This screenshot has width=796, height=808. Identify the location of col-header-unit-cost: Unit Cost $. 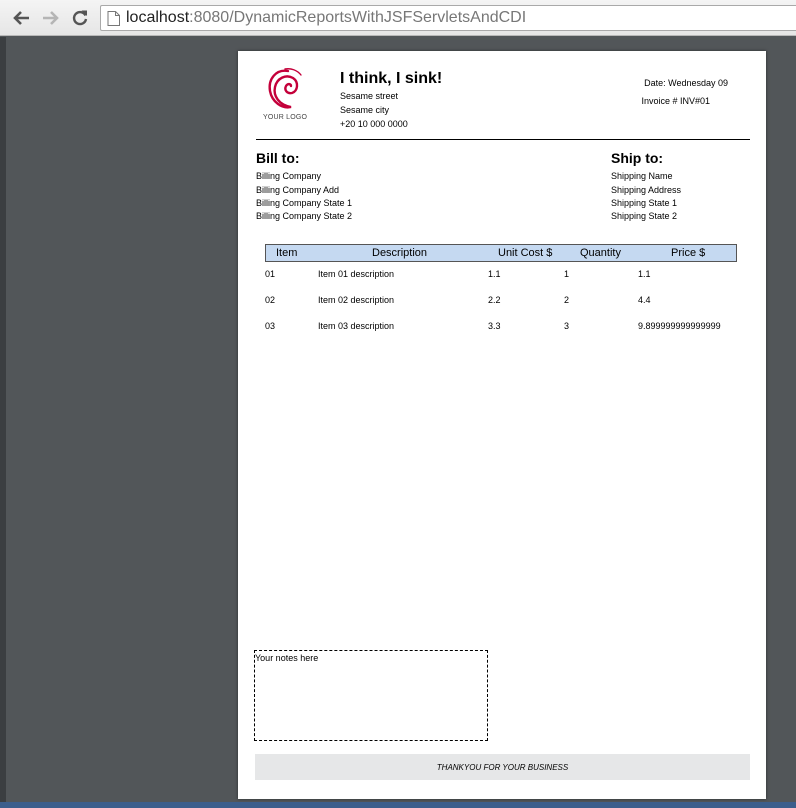
(525, 253).